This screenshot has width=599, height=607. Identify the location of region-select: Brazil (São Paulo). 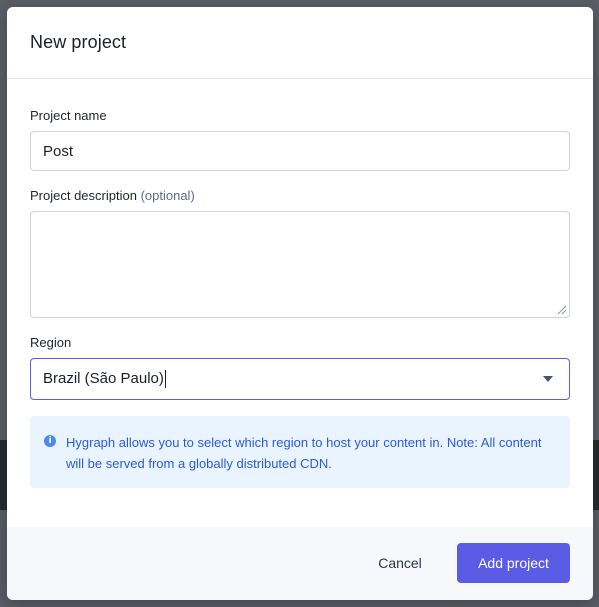
(300, 379).